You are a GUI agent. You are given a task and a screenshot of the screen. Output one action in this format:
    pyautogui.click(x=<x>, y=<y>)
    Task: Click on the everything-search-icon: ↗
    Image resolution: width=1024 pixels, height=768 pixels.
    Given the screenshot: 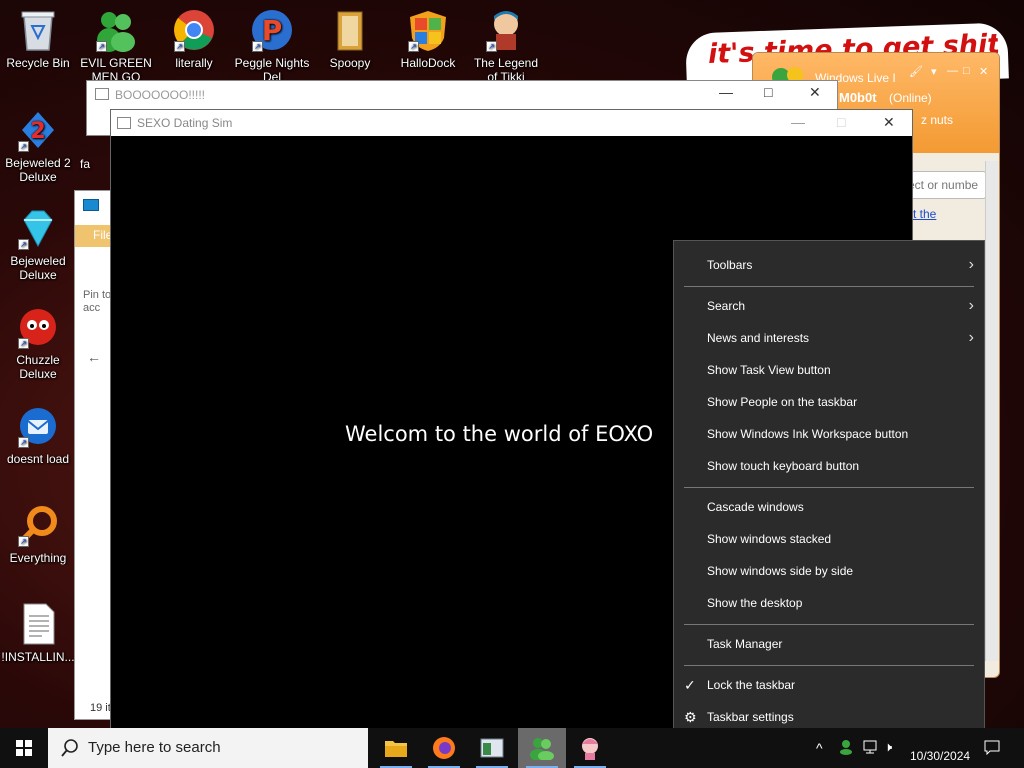 What is the action you would take?
    pyautogui.click(x=38, y=525)
    